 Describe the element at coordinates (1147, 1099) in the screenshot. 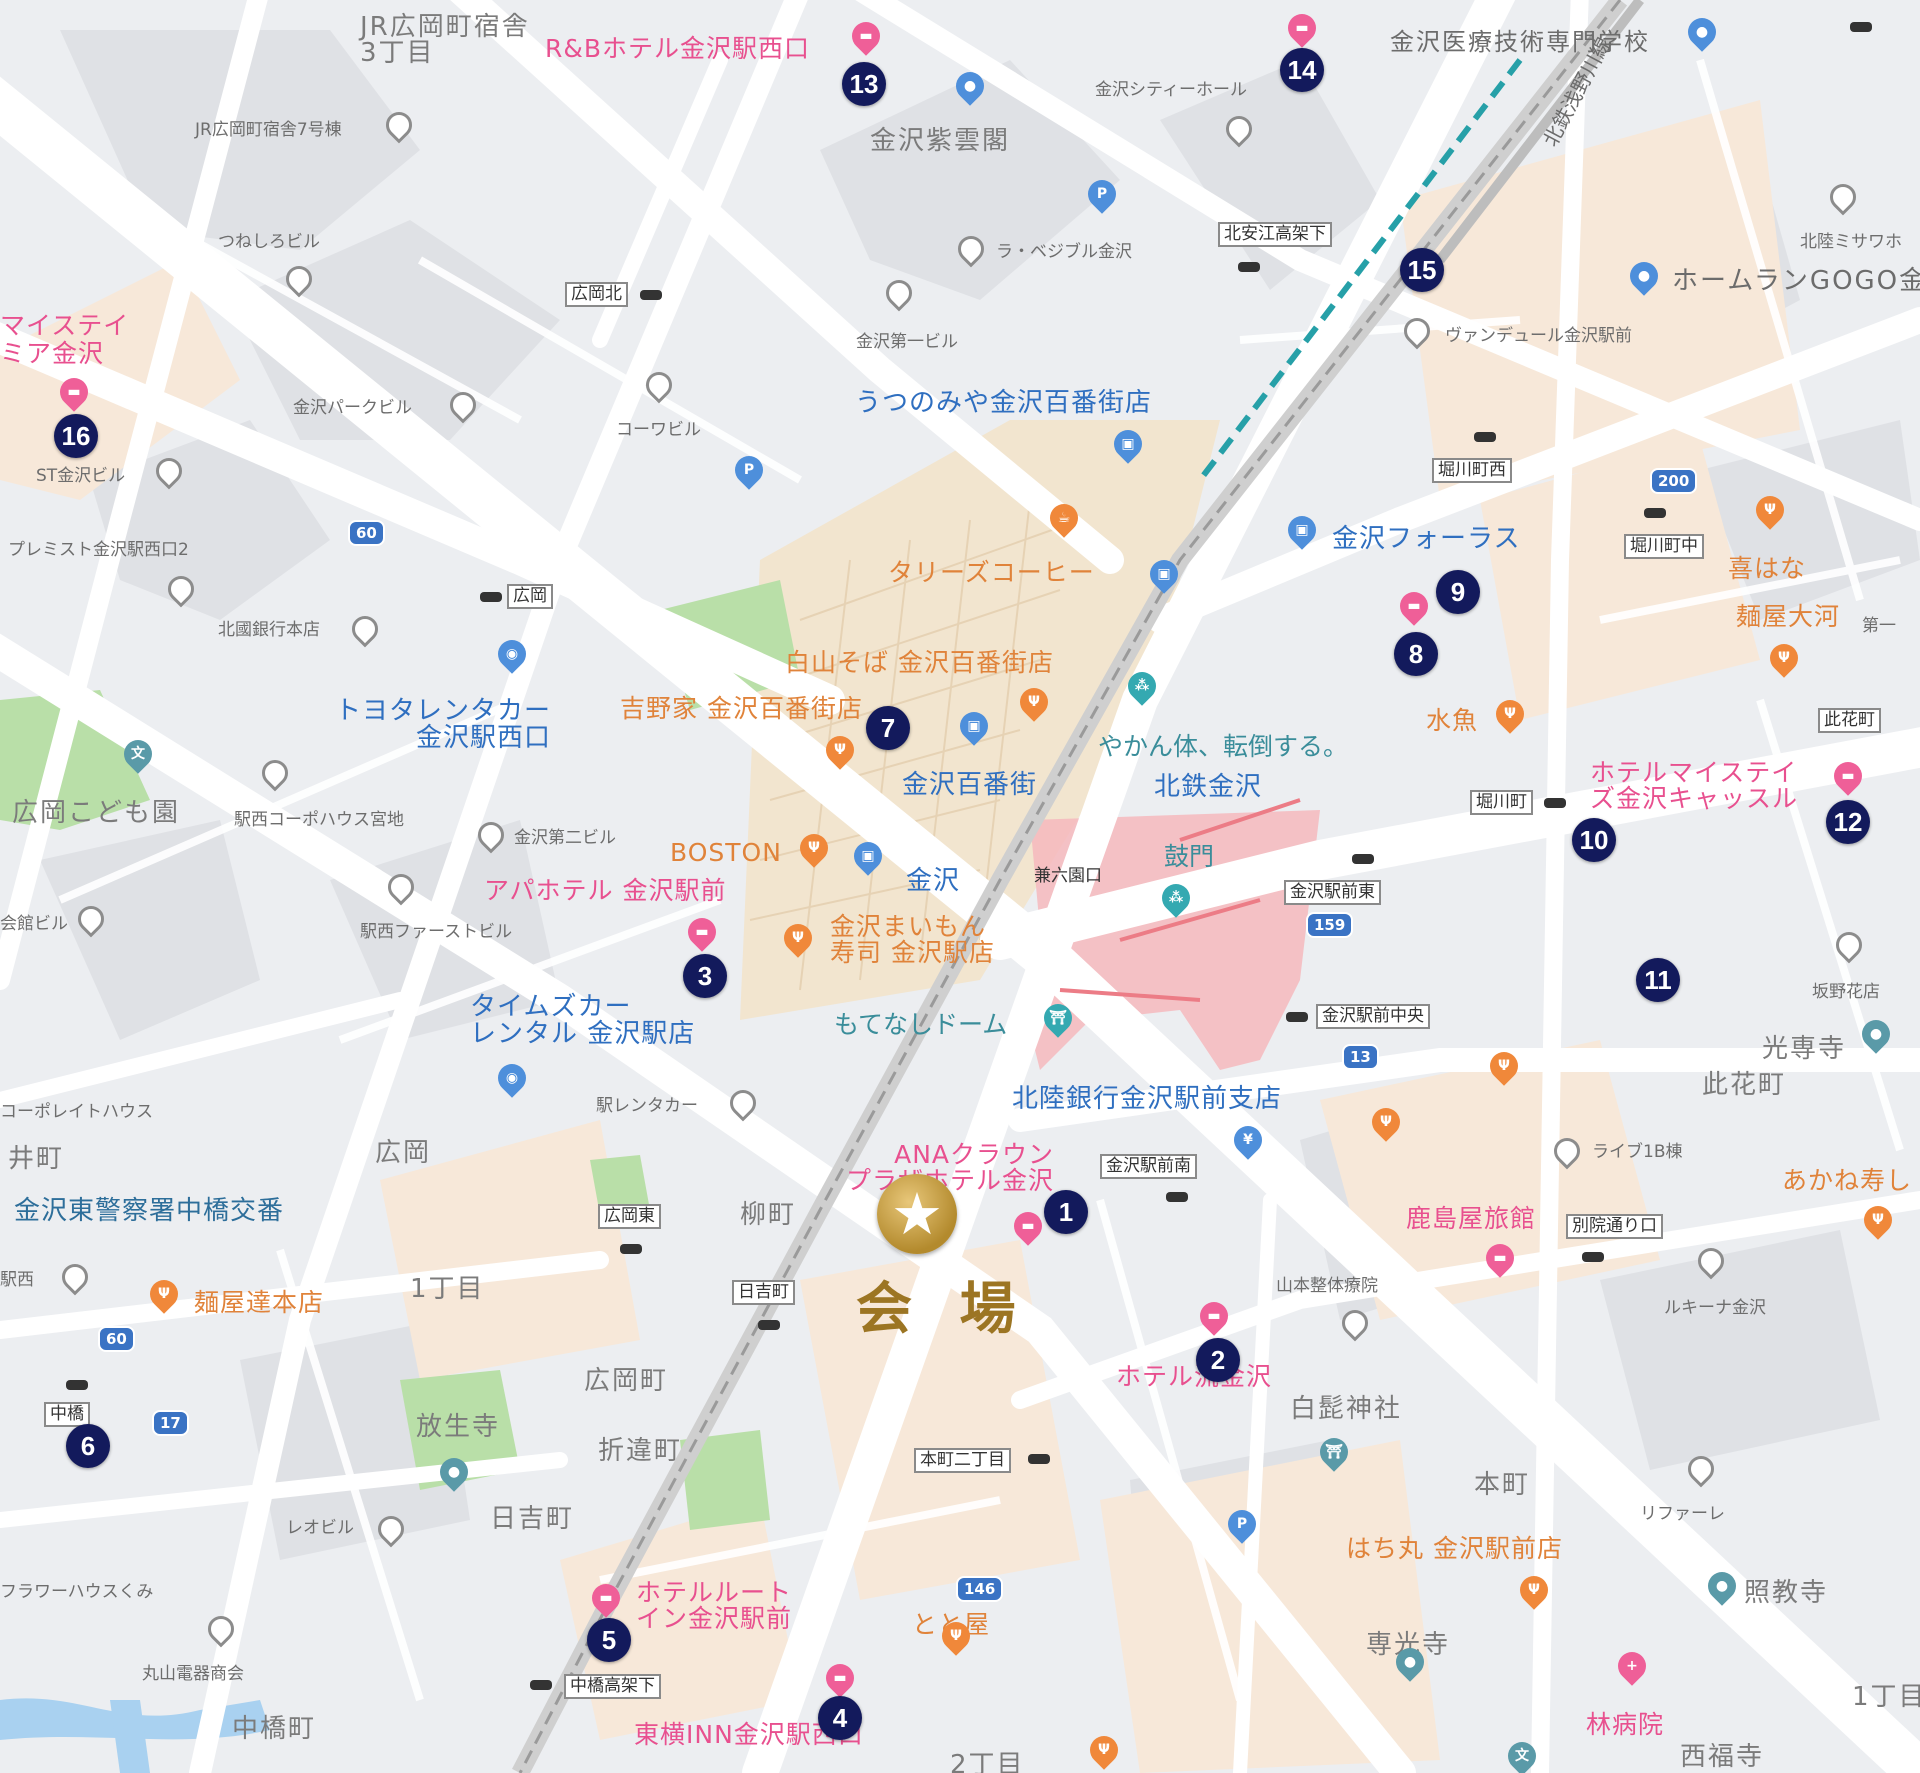

I see `label-hokuriku-bank: 北陸銀行金沢駅前支店` at that location.